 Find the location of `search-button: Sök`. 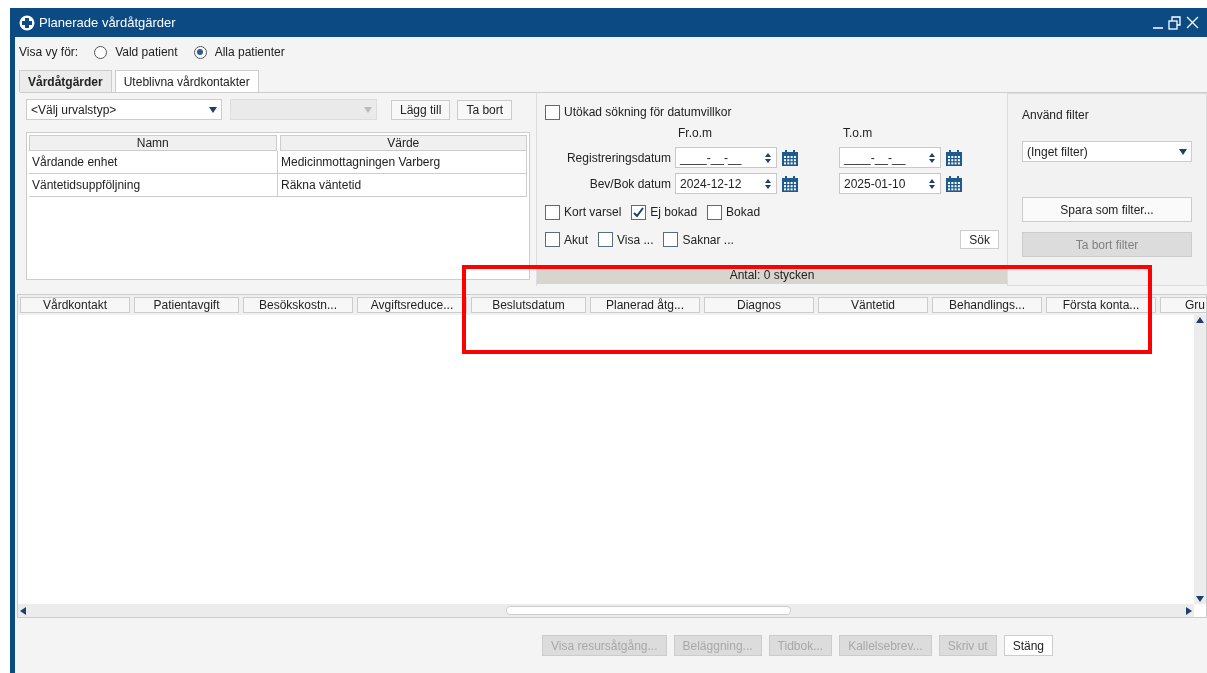

search-button: Sök is located at coordinates (979, 239).